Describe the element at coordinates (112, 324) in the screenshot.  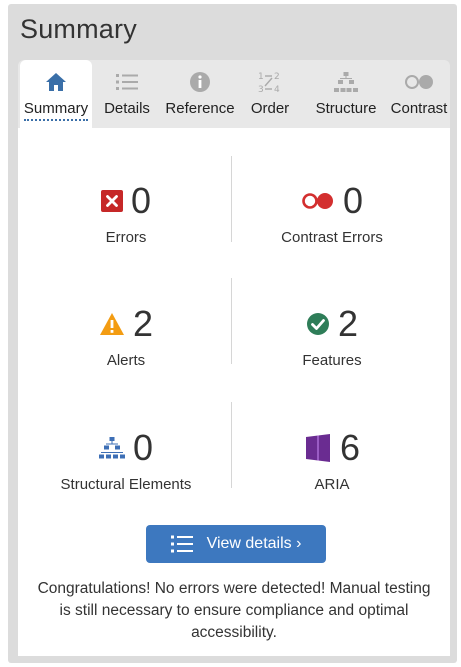
I see `alert-icon` at that location.